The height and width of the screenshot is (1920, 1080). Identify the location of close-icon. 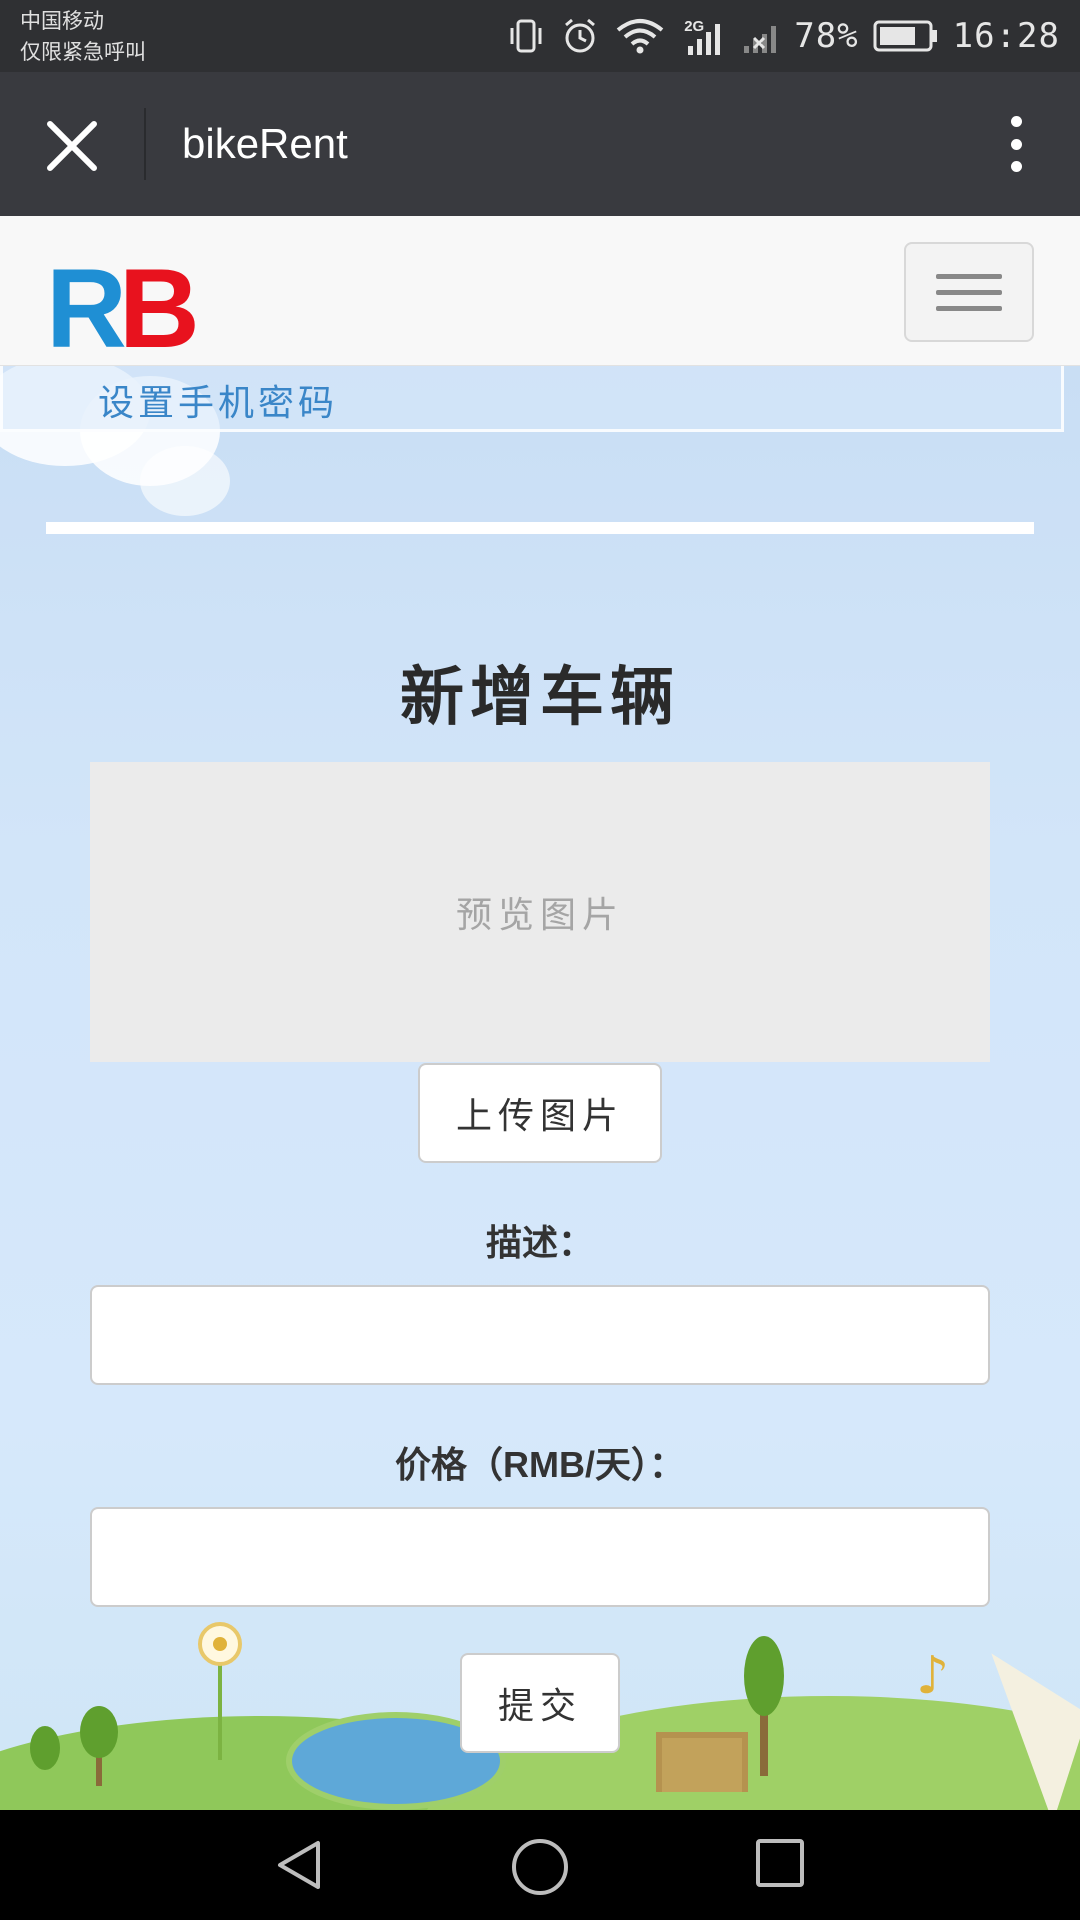
(72, 146).